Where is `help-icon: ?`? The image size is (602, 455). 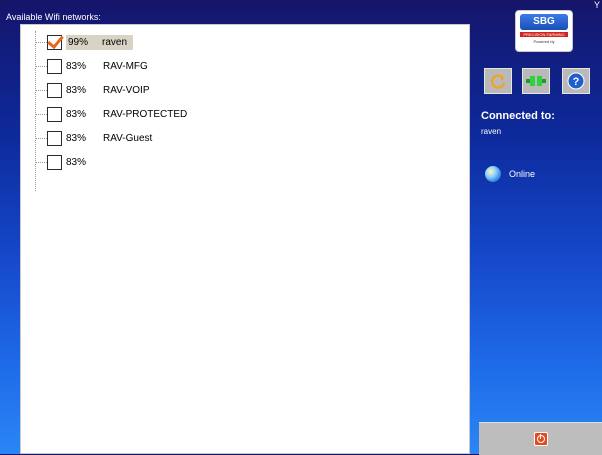 help-icon: ? is located at coordinates (576, 81).